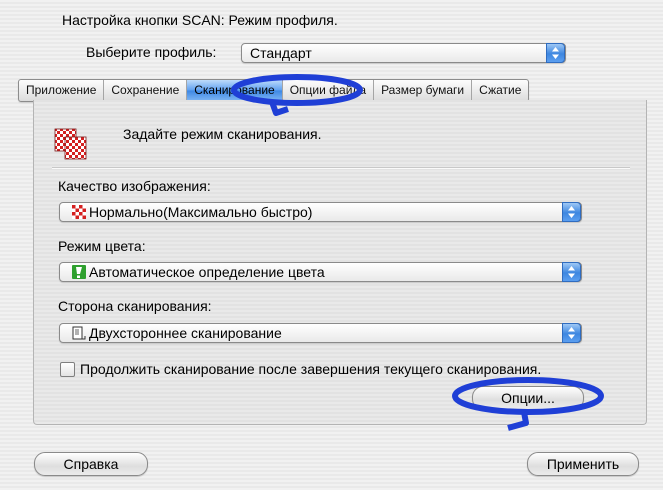 The image size is (663, 490). I want to click on tab-paper-size: Размер бумаги, so click(423, 90).